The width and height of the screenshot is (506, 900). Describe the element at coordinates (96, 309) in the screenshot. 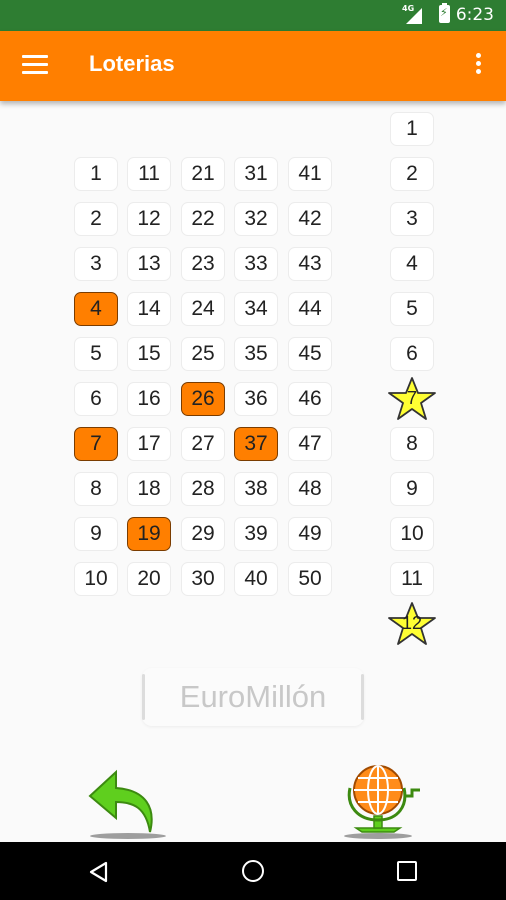

I see `number-cell-4: 4` at that location.